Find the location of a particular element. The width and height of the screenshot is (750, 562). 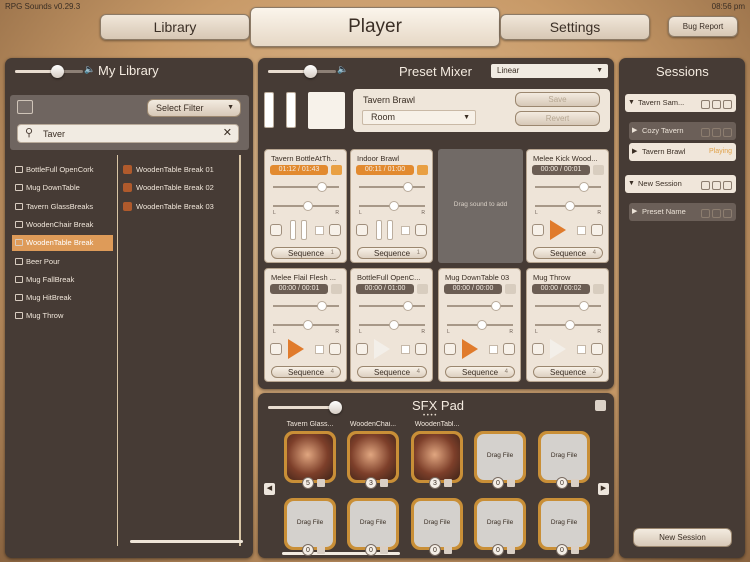

tab-player: Player is located at coordinates (375, 27).